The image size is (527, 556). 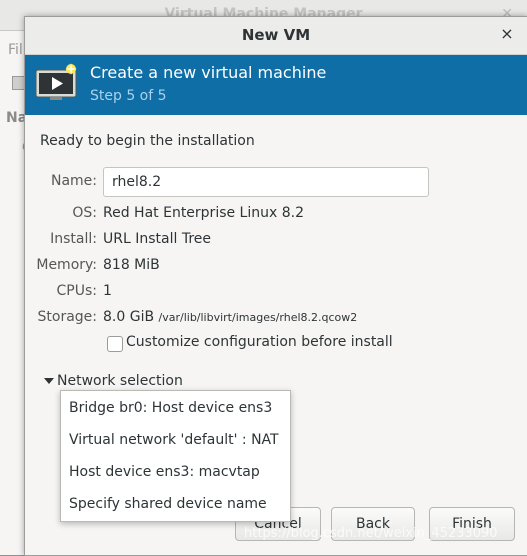 What do you see at coordinates (76, 291) in the screenshot?
I see `cpus-label: CPUs:` at bounding box center [76, 291].